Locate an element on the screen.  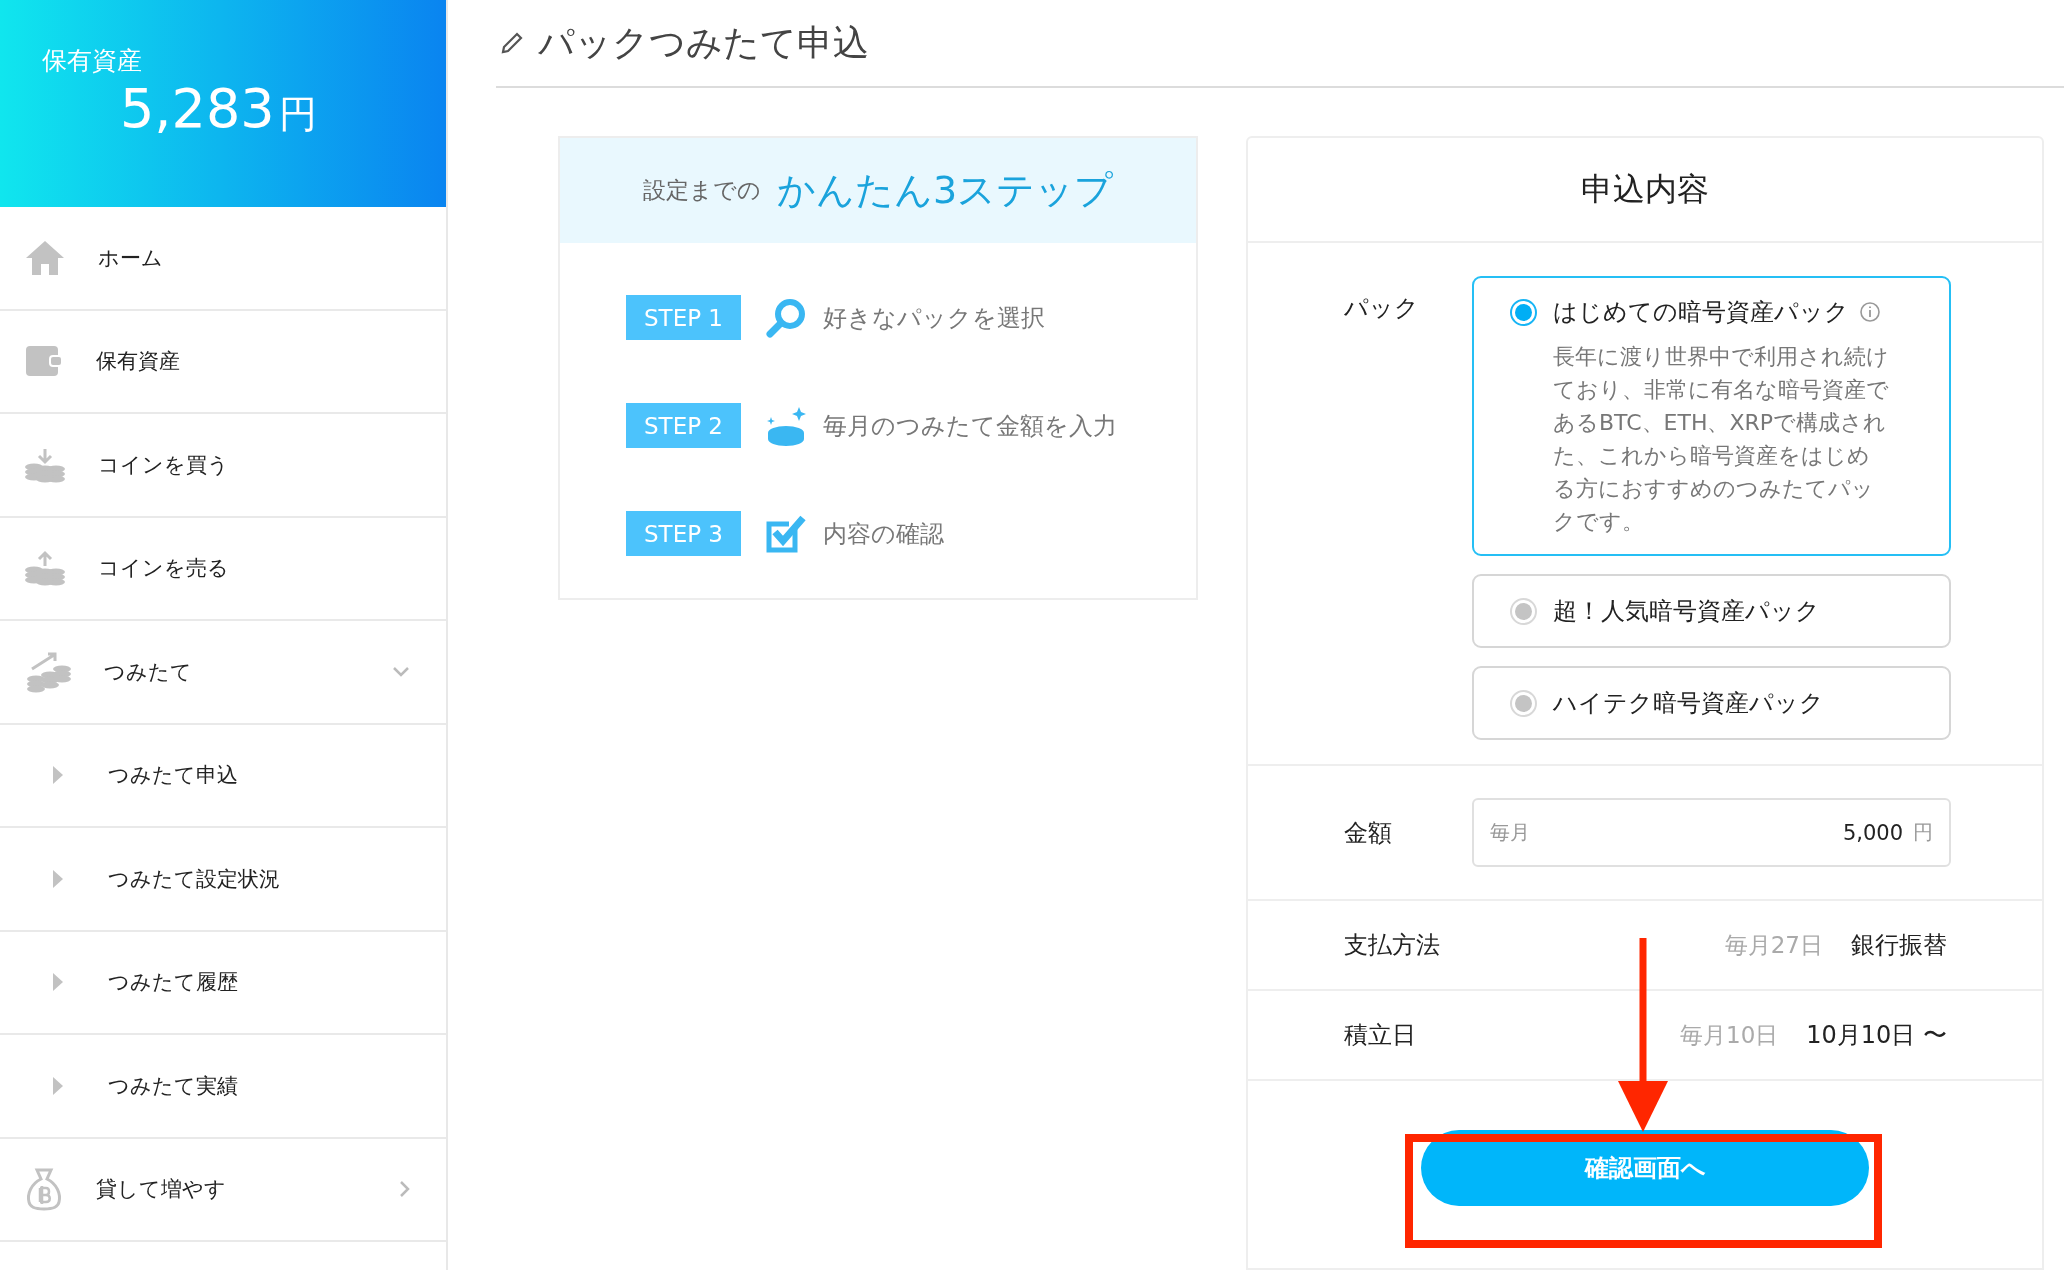
sidebar-item: 貸して増やす is located at coordinates (223, 1190).